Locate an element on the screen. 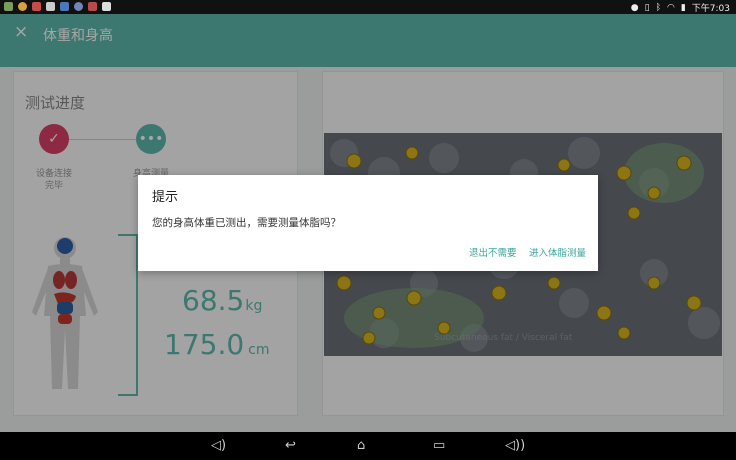 The height and width of the screenshot is (460, 736). skip-fat-measurement-button: 退出不需要 is located at coordinates (493, 252).